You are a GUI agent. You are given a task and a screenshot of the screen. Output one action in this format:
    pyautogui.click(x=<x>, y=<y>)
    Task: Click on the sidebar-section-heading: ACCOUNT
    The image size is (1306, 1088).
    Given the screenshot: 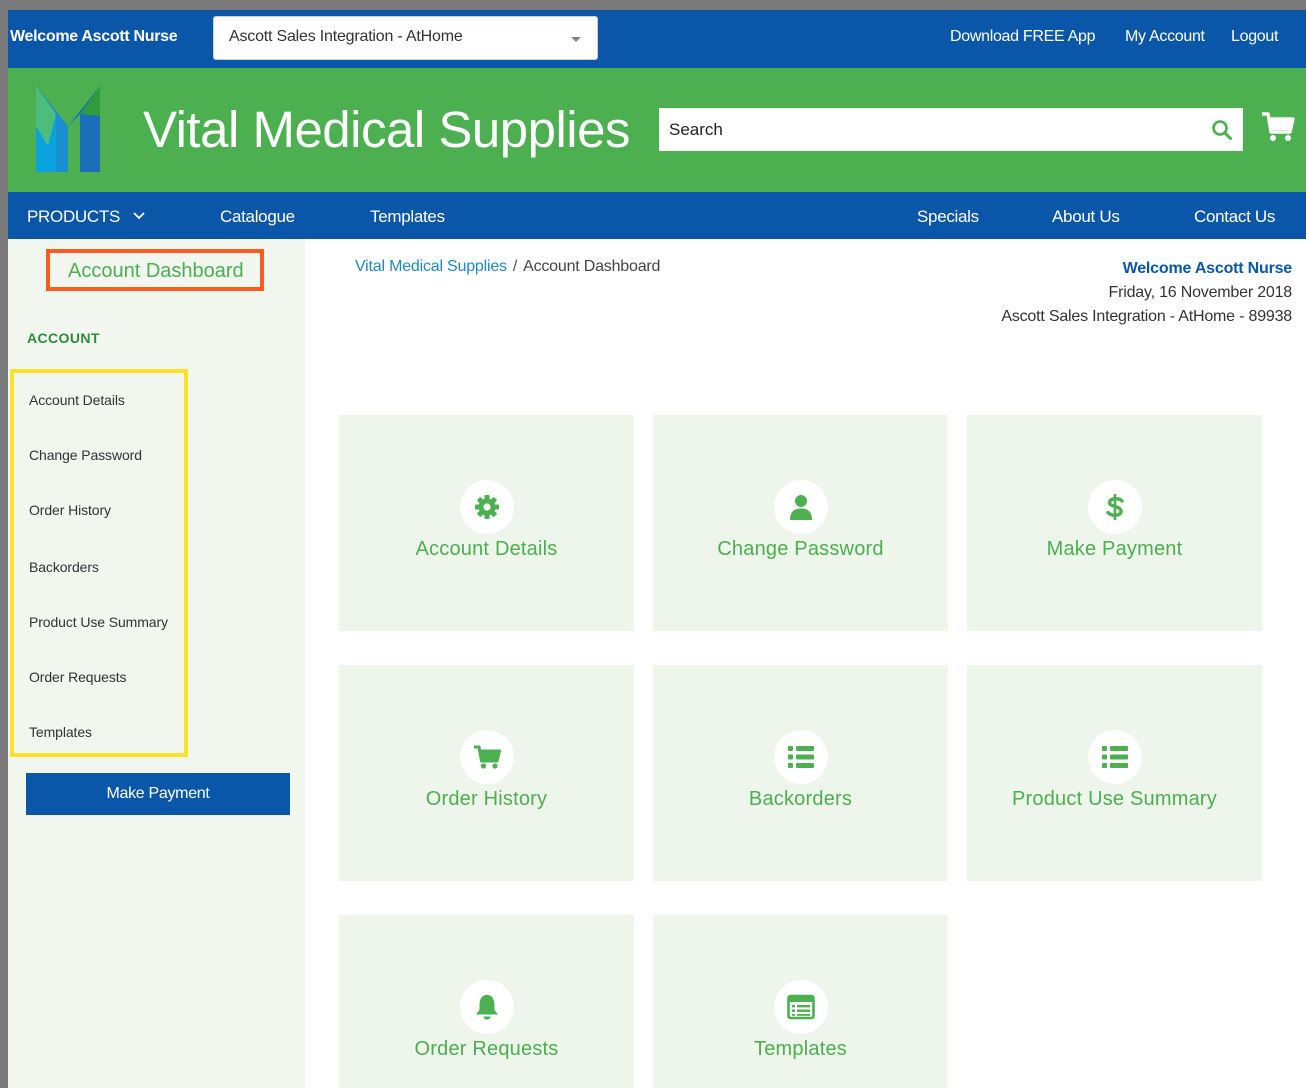 What is the action you would take?
    pyautogui.click(x=63, y=338)
    